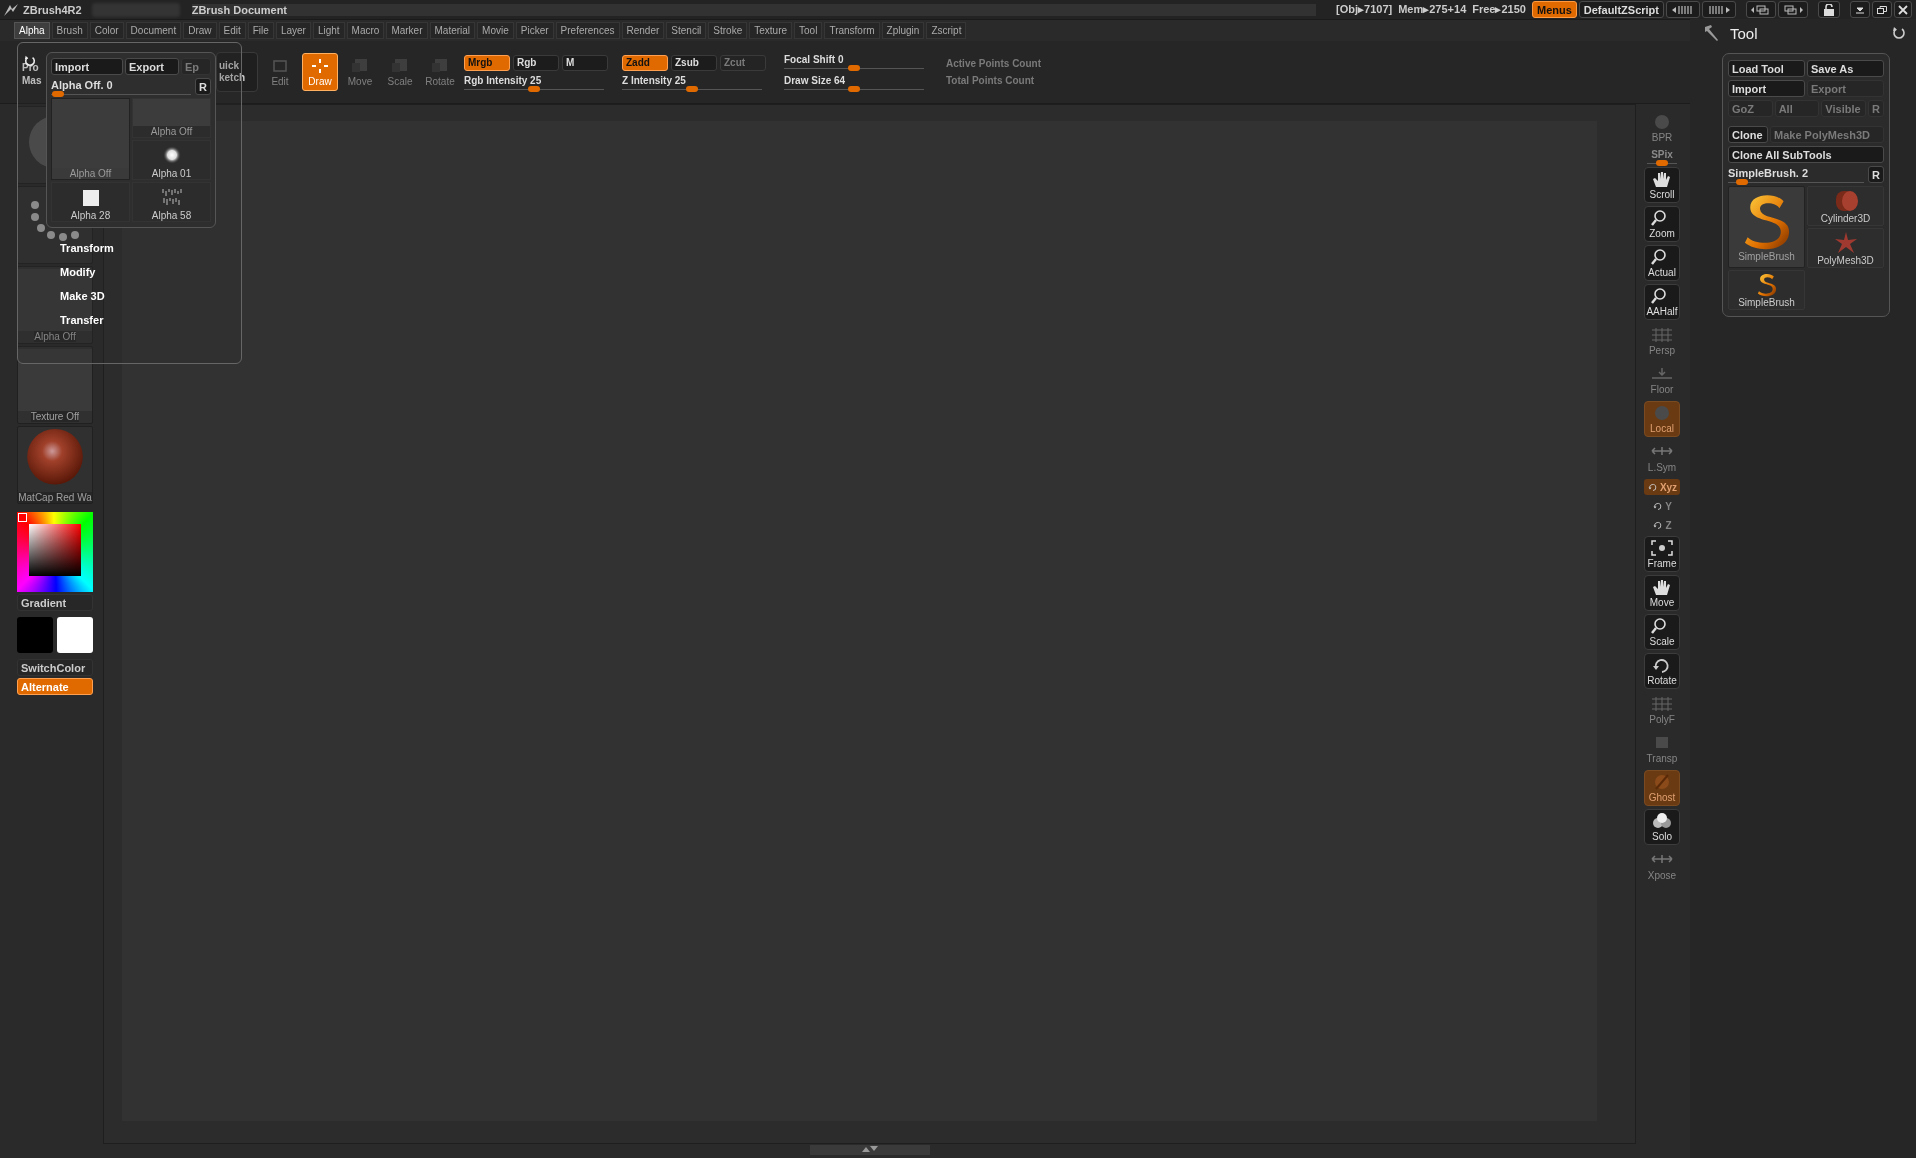 This screenshot has width=1916, height=1158. I want to click on document-title: ZBrush Document, so click(754, 9).